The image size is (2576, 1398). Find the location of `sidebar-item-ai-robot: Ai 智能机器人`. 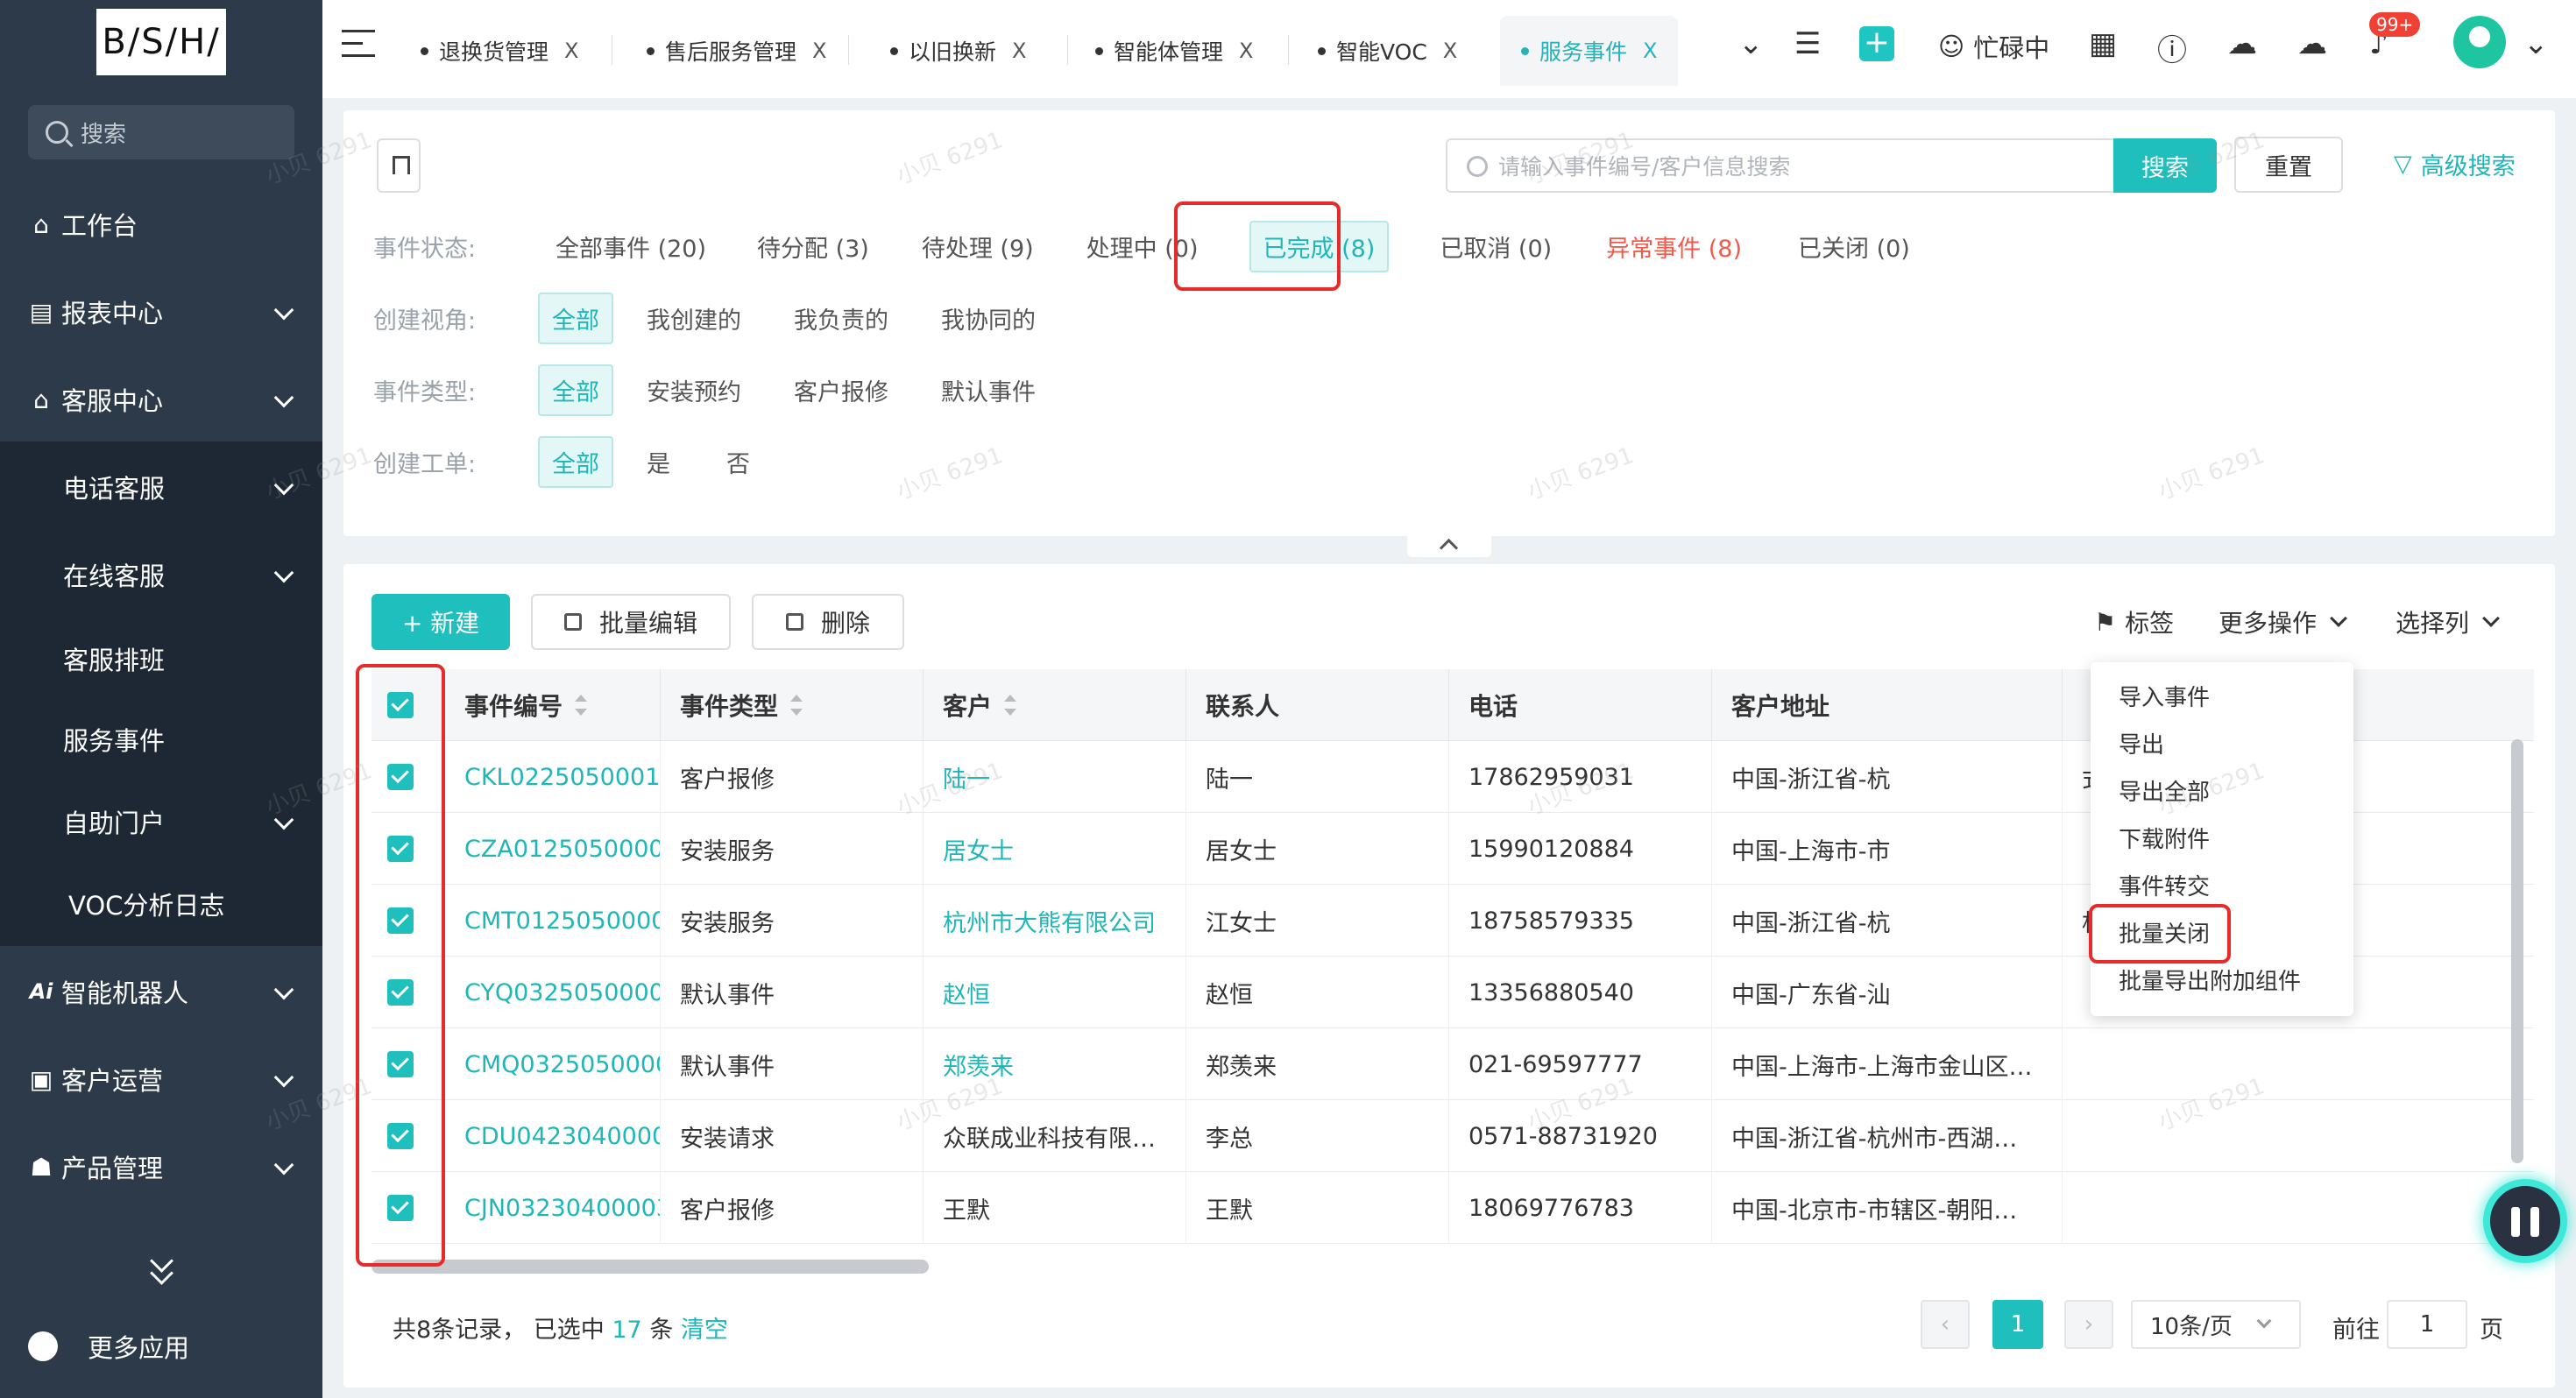

sidebar-item-ai-robot: Ai 智能机器人 is located at coordinates (161, 991).